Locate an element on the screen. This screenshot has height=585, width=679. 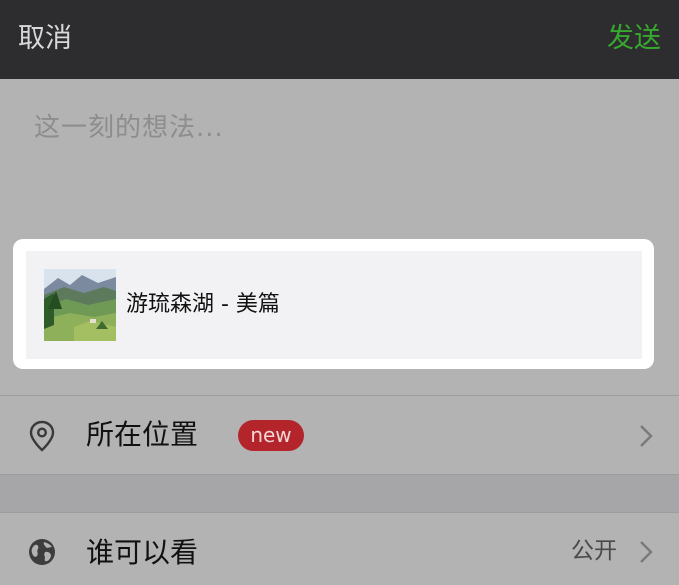
visibility-label: 谁可以看 is located at coordinates (142, 552).